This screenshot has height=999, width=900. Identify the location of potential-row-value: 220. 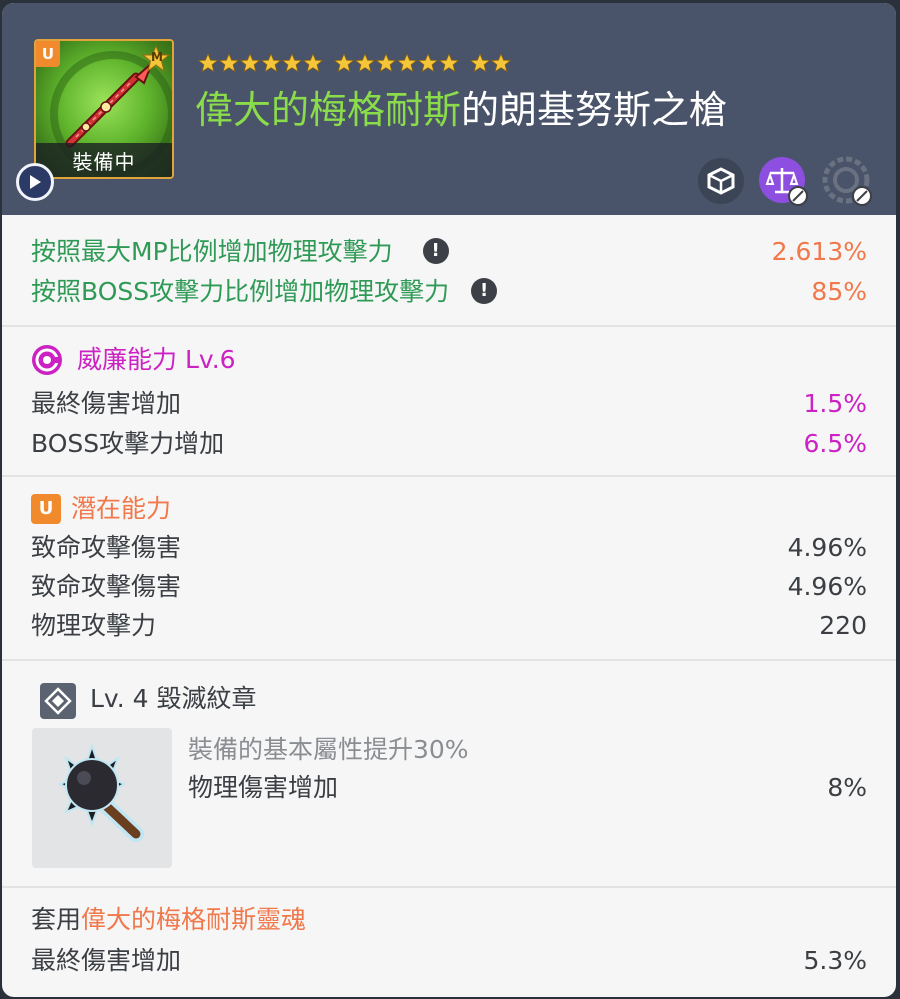
(843, 625).